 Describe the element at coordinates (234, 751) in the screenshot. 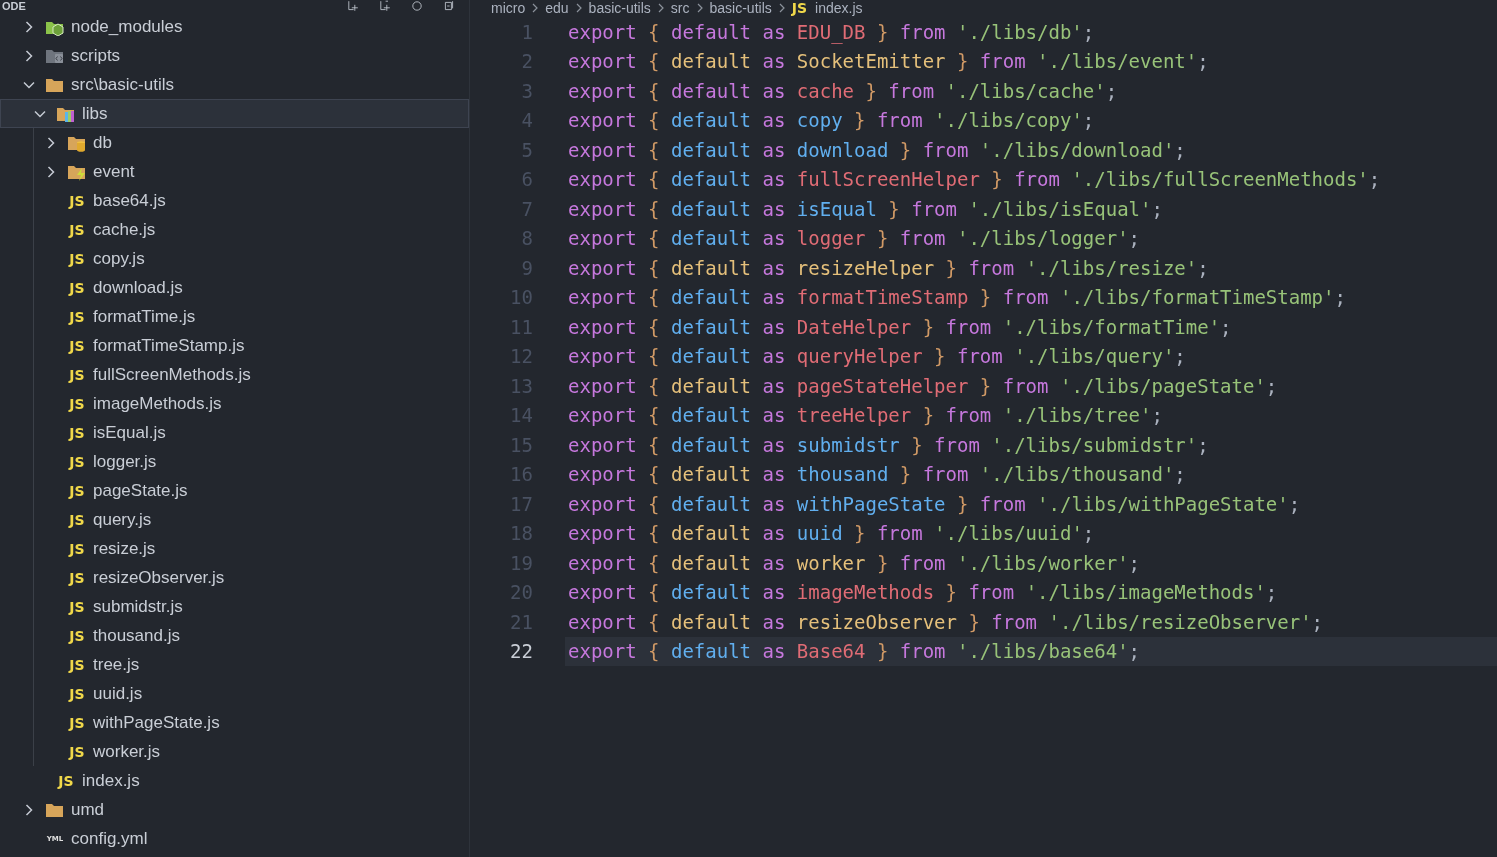

I see `tree-item: JS worker.js` at that location.